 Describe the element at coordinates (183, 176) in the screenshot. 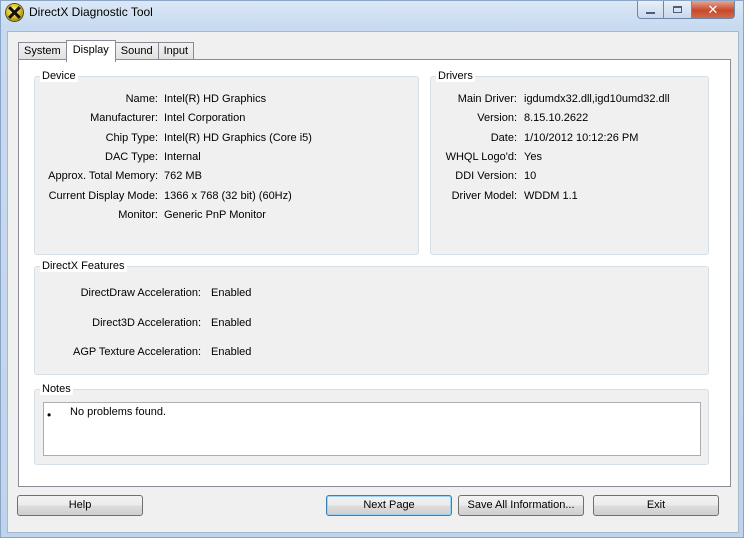

I see `device-memory-value: 762 MB` at that location.